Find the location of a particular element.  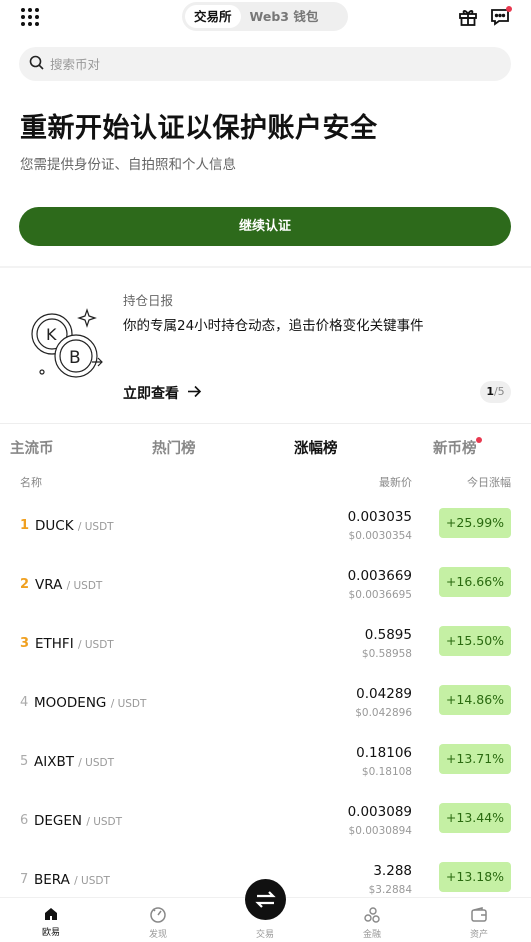

last-price: 0.003669 is located at coordinates (379, 576).